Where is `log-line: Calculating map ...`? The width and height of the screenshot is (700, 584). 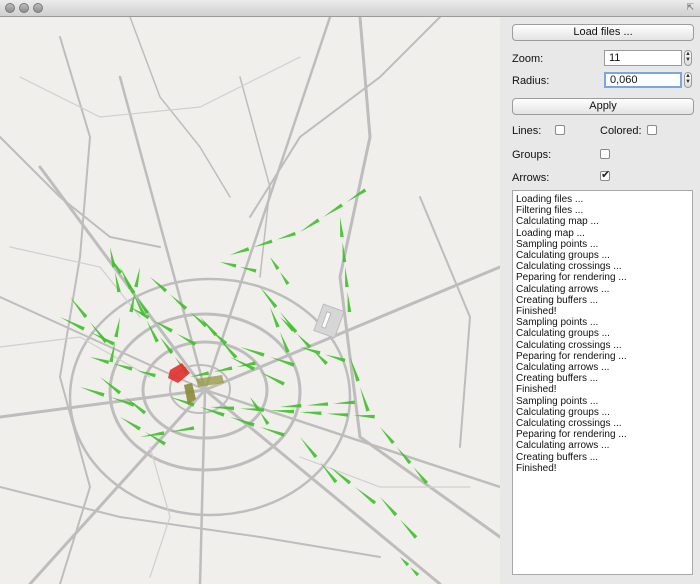 log-line: Calculating map ... is located at coordinates (557, 222).